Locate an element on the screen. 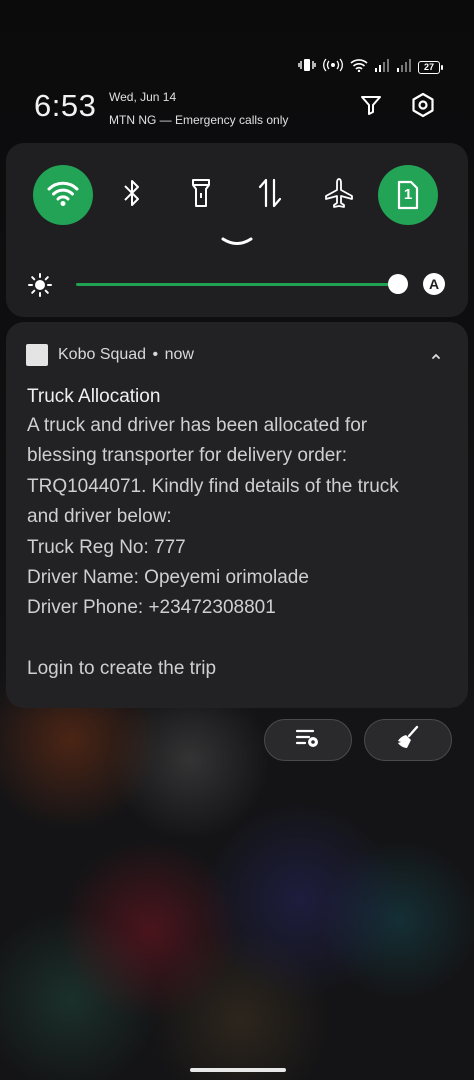 The height and width of the screenshot is (1080, 474). tile-sim: 1 is located at coordinates (408, 195).